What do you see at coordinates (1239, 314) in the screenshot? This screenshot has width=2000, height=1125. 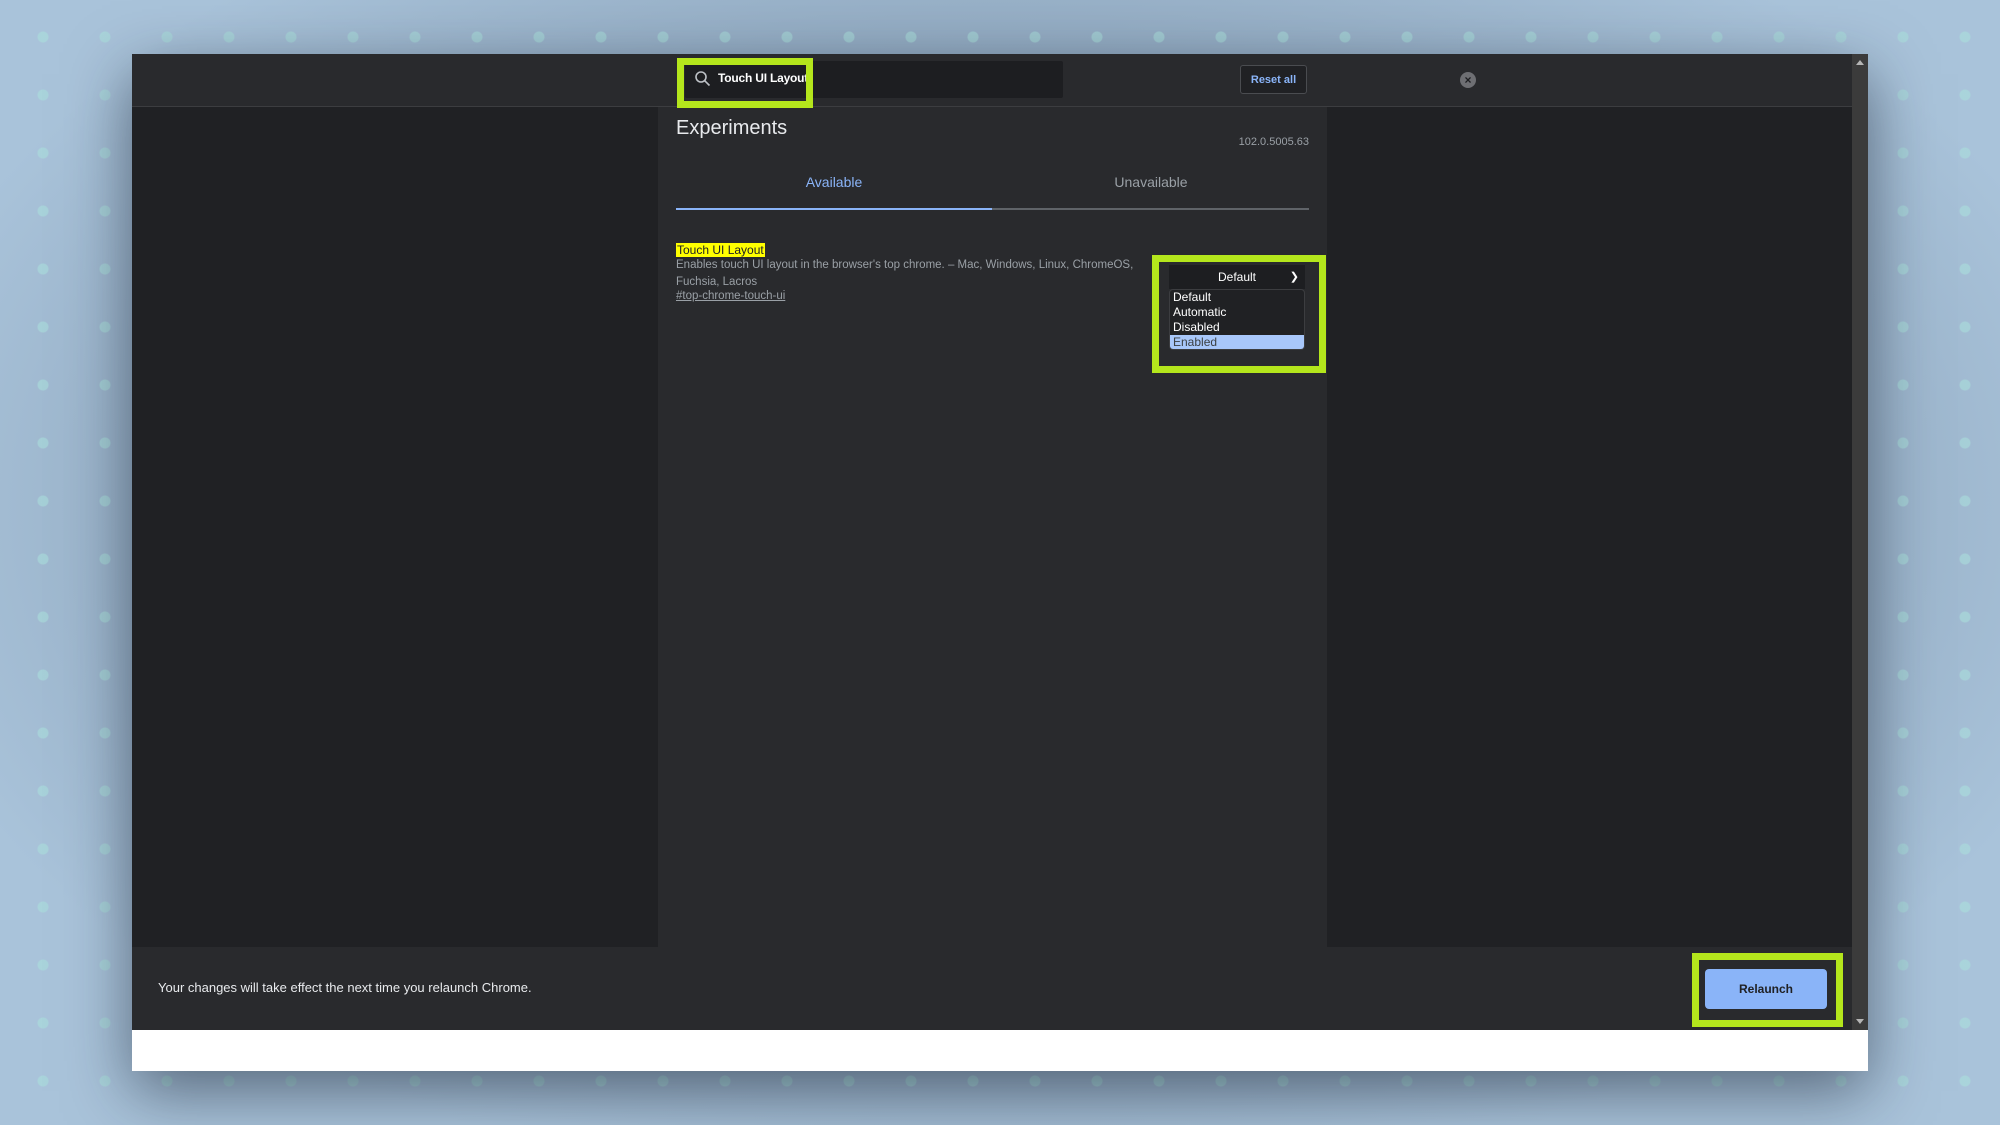 I see `highlight-frame-select` at bounding box center [1239, 314].